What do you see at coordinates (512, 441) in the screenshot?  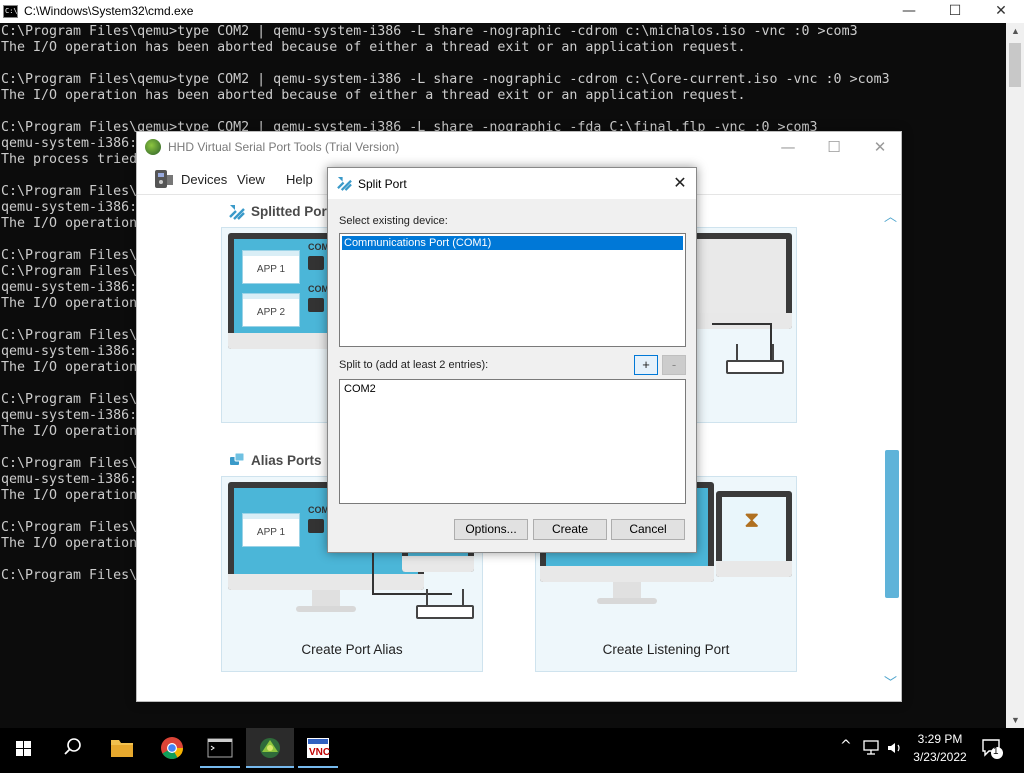 I see `split-to-list: COM2` at bounding box center [512, 441].